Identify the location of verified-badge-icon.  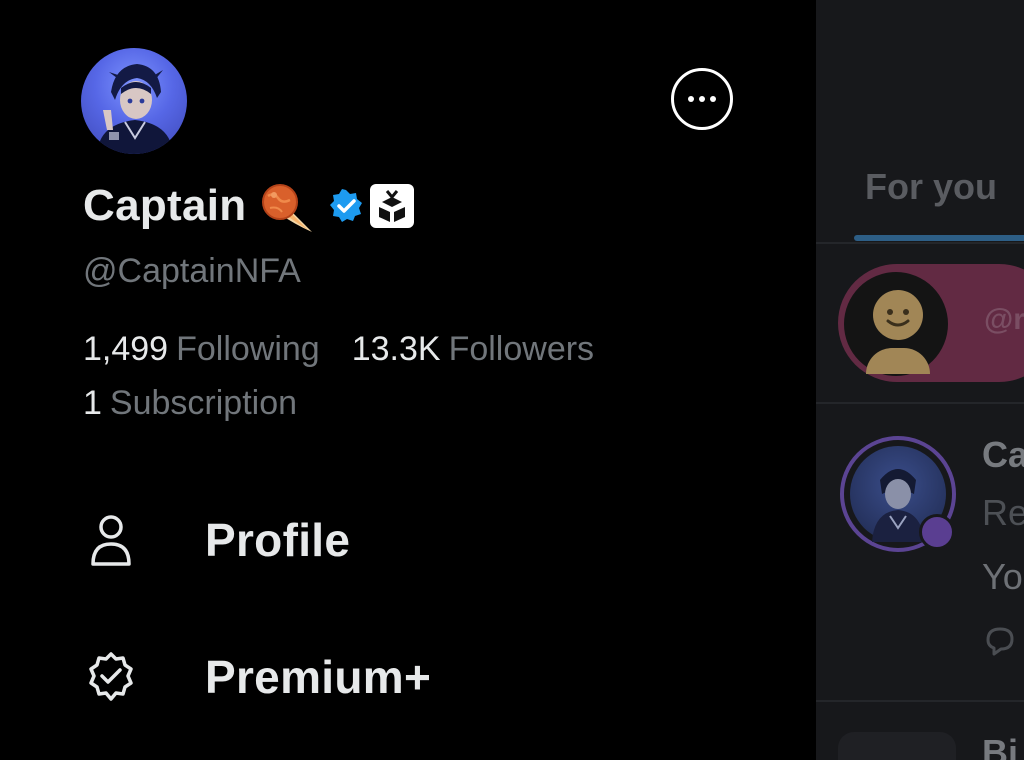
(346, 206).